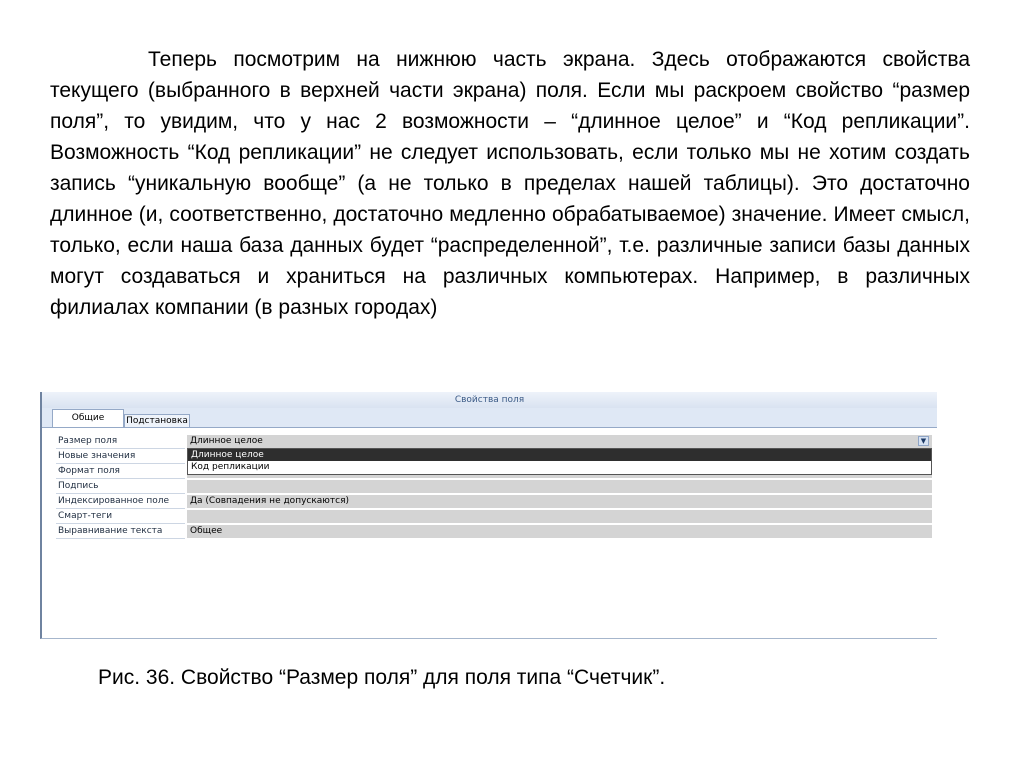  Describe the element at coordinates (559, 531) in the screenshot. I see `property-value: Общее` at that location.